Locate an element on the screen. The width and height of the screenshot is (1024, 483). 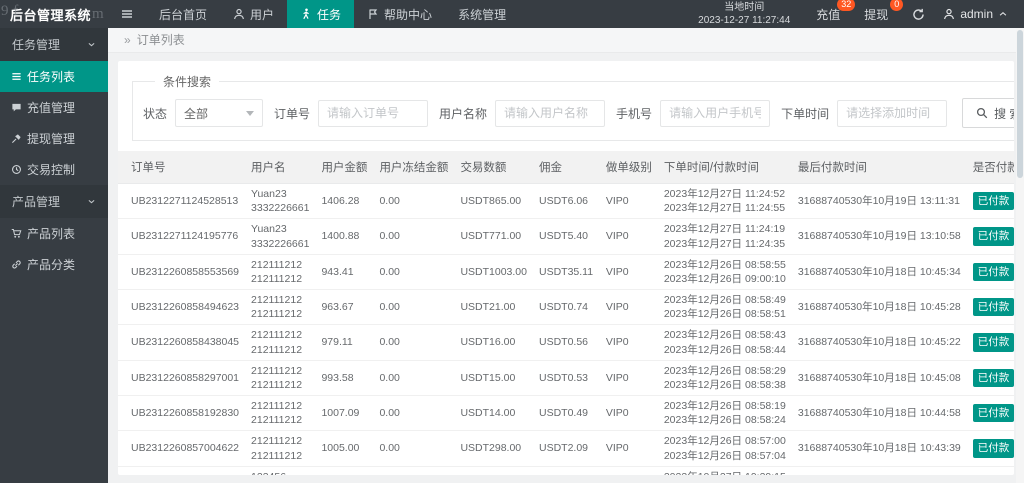
order-no: UB2312260858494623 is located at coordinates (185, 307).